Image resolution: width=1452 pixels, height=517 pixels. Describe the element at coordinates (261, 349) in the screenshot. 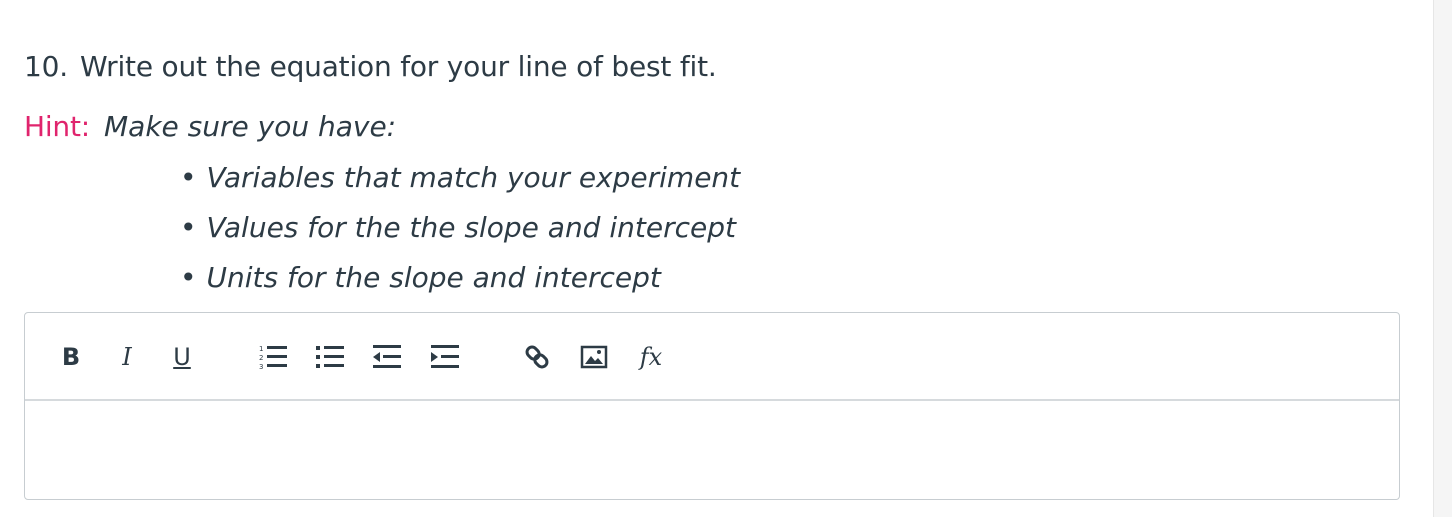

I see `svg-text: 1` at that location.